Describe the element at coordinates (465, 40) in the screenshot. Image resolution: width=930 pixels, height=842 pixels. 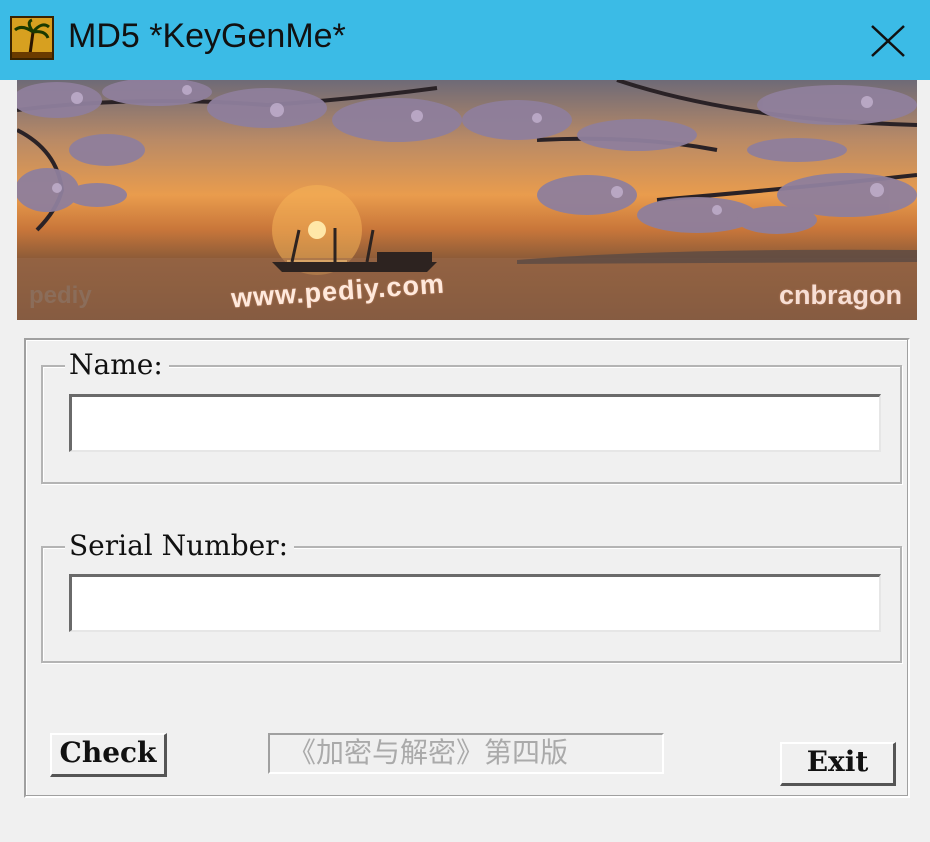
I see `title-bar: MD5 *KeyGenMe*` at that location.